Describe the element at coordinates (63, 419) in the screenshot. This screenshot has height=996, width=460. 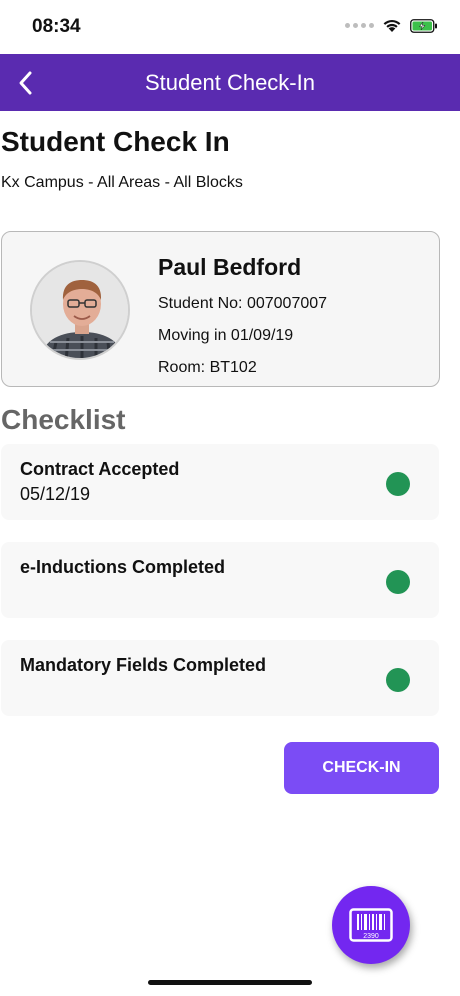
I see `checklist-heading: Checklist` at that location.